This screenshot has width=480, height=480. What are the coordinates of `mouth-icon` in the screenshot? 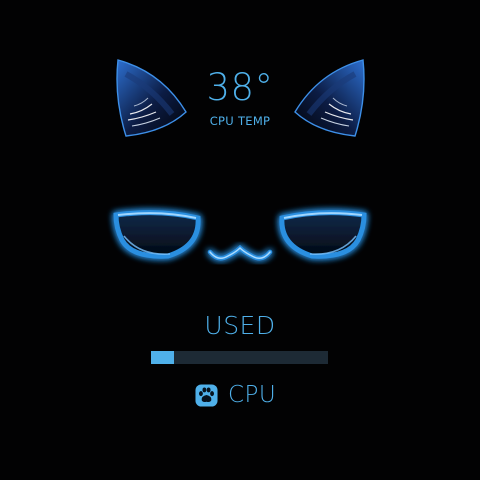 It's located at (240, 252).